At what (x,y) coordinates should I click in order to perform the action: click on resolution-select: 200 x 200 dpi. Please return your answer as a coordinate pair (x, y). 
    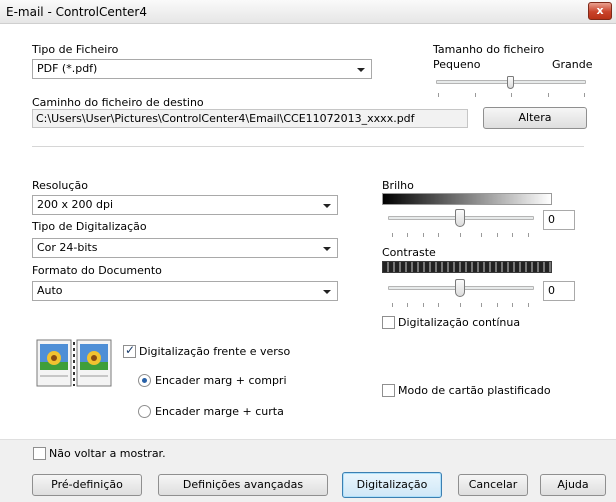
    Looking at the image, I should click on (185, 205).